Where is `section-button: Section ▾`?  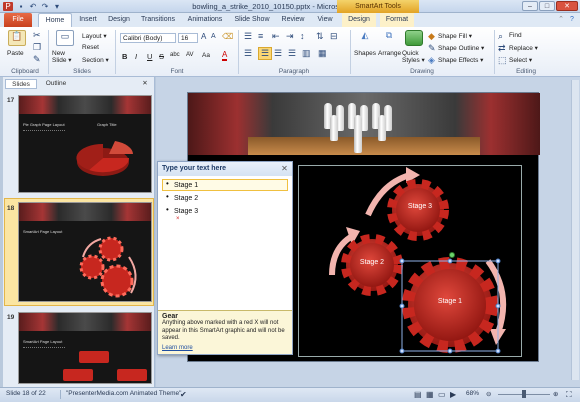
section-button: Section ▾ is located at coordinates (95, 60).